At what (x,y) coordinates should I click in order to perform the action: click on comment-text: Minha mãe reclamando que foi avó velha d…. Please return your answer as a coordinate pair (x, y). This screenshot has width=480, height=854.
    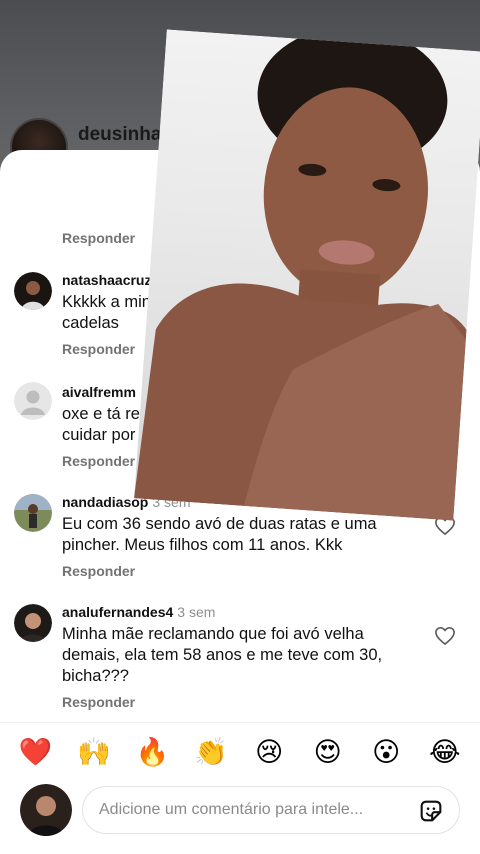
    Looking at the image, I should click on (222, 655).